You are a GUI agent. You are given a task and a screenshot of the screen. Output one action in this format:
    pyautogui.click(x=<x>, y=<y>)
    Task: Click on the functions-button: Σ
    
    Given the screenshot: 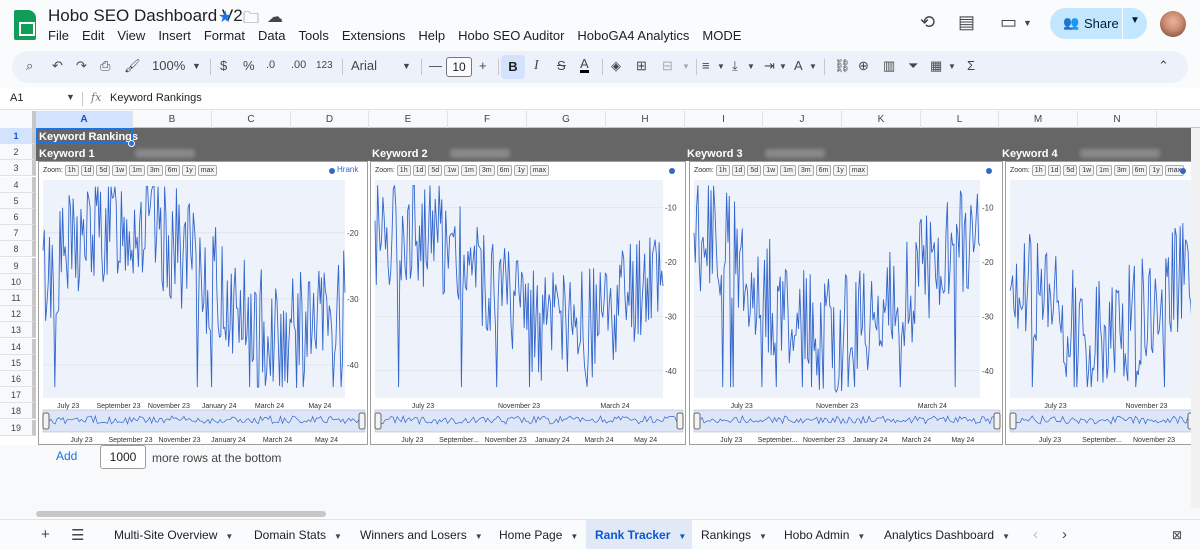 What is the action you would take?
    pyautogui.click(x=971, y=65)
    